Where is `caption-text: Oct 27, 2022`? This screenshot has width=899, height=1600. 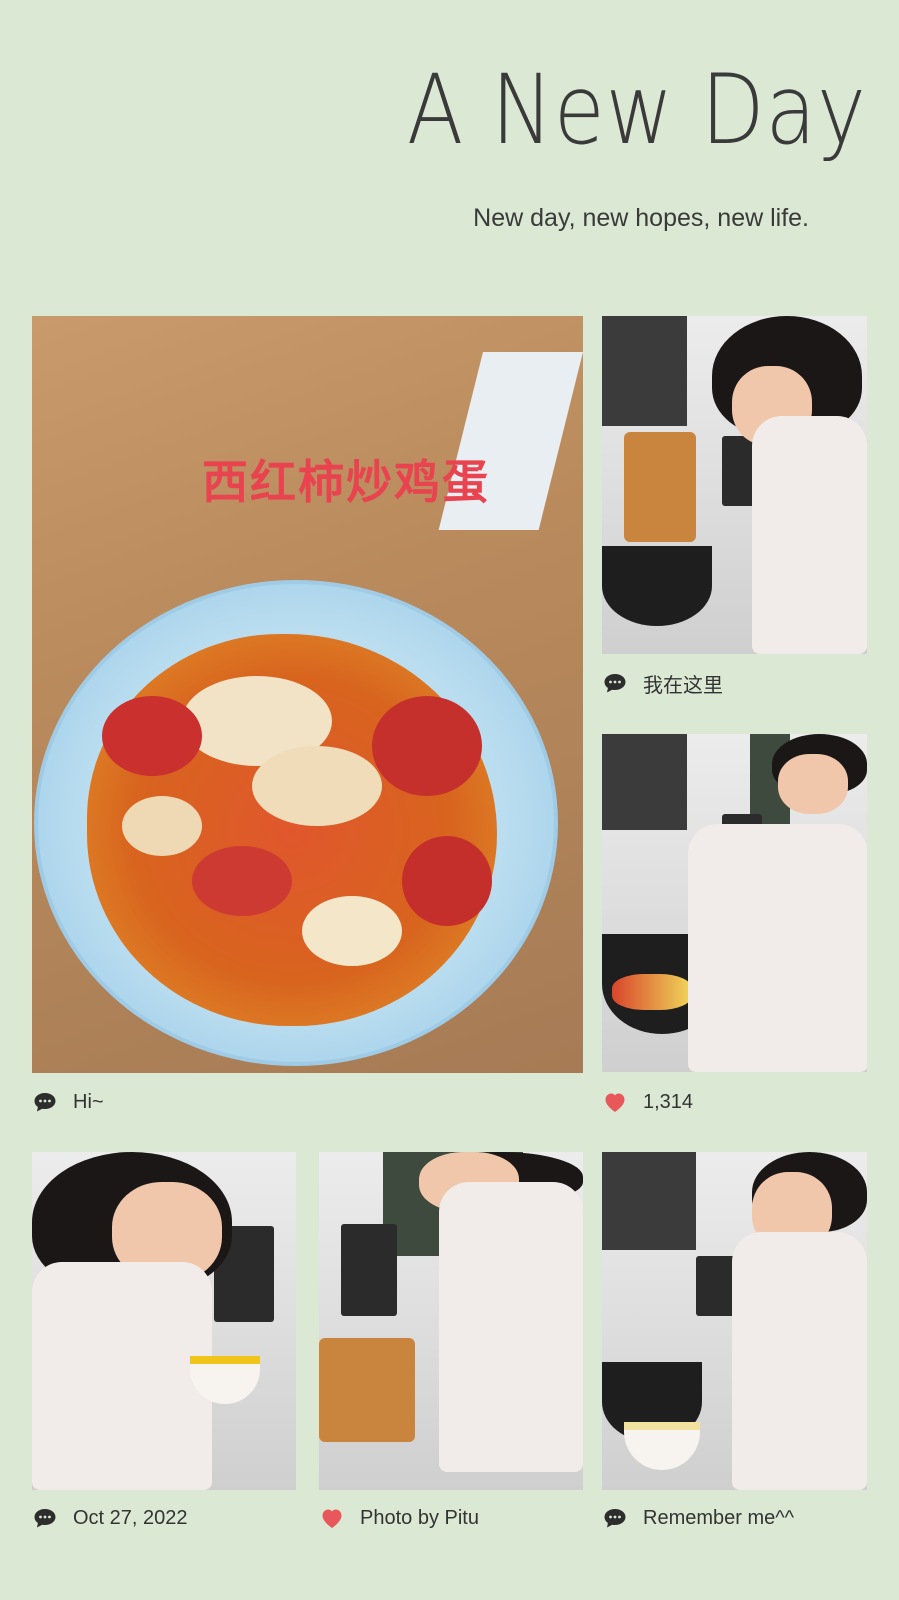
caption-text: Oct 27, 2022 is located at coordinates (130, 1517).